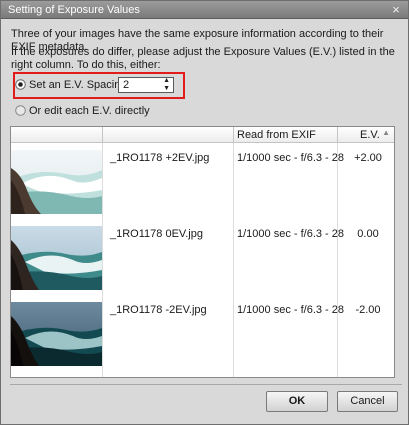 The image size is (409, 425). What do you see at coordinates (368, 158) in the screenshot?
I see `ev-value: +2.00` at bounding box center [368, 158].